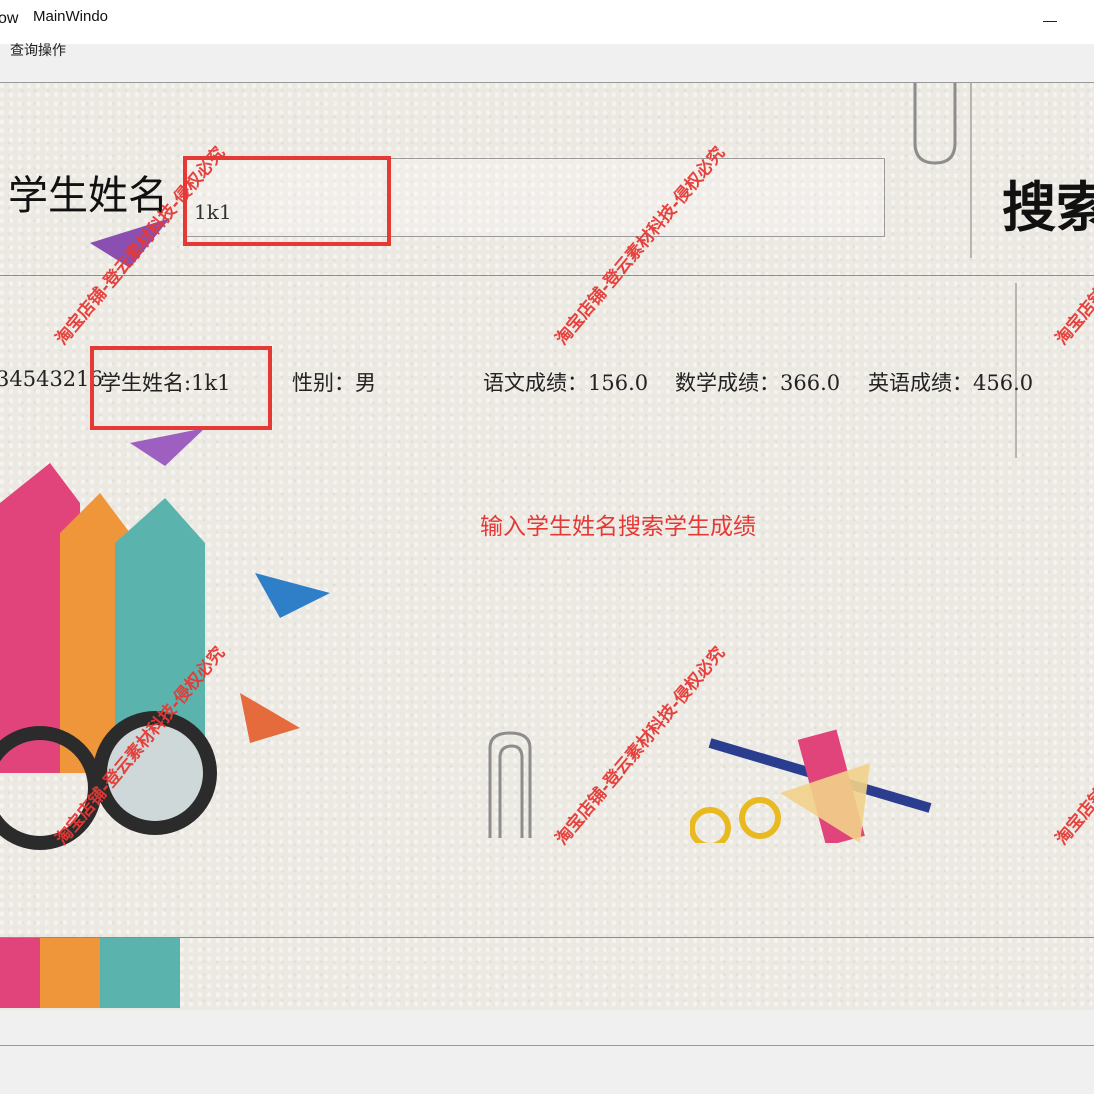 This screenshot has height=1094, width=1094. I want to click on result-phone: 34543216, so click(51, 379).